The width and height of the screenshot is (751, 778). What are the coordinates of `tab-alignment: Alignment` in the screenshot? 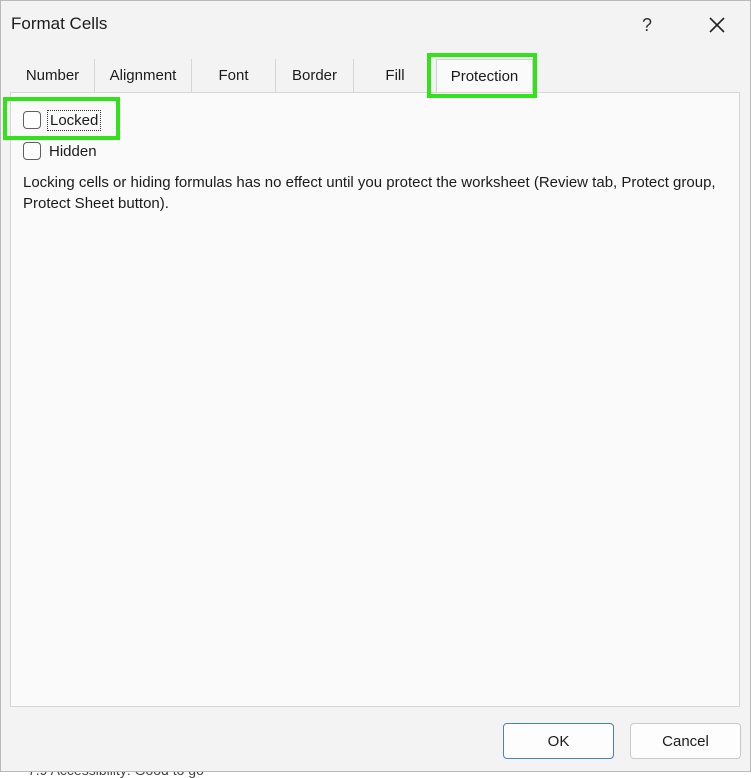 It's located at (143, 75).